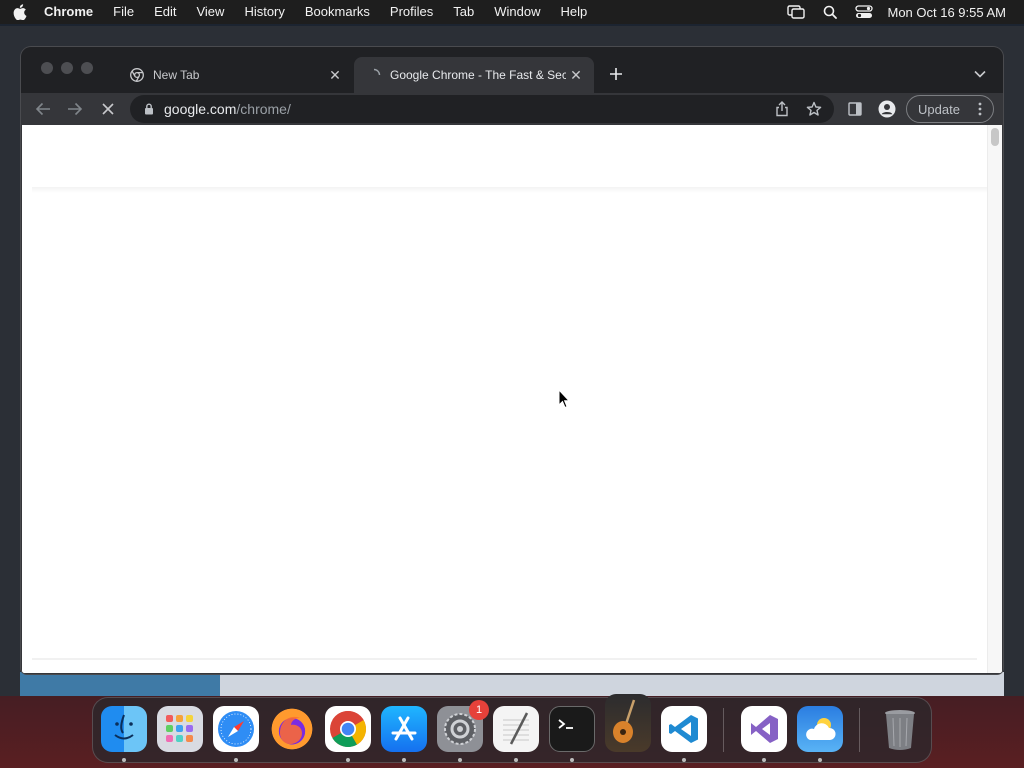  Describe the element at coordinates (504, 659) in the screenshot. I see `page-bottom-divider` at that location.